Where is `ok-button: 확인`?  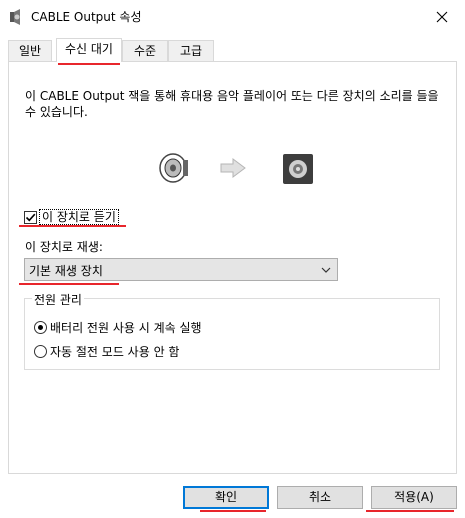
ok-button: 확인 is located at coordinates (226, 497).